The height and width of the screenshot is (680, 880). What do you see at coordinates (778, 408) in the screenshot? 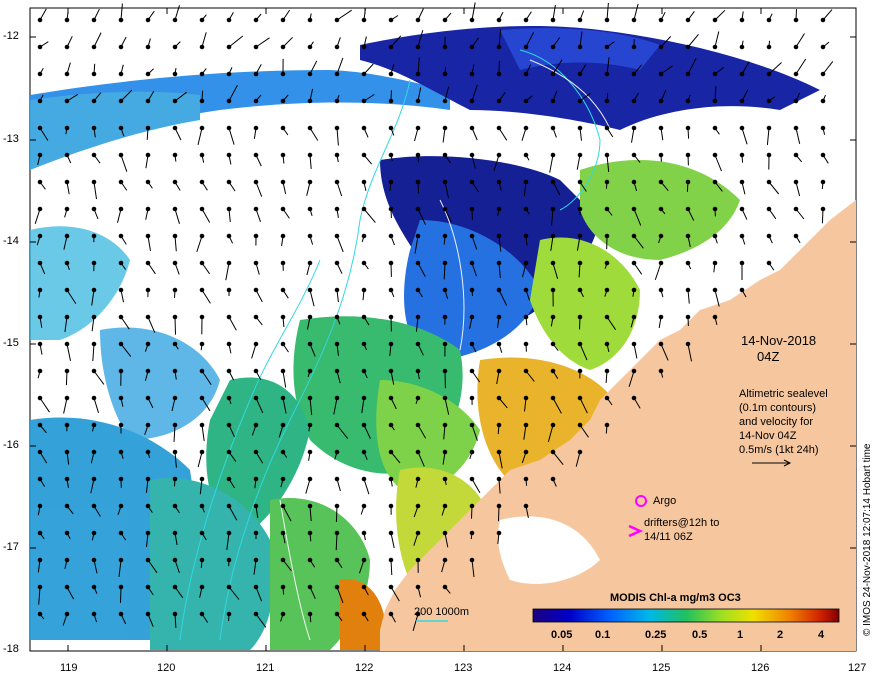
I see `altimetry-line: (0.1m contours)` at bounding box center [778, 408].